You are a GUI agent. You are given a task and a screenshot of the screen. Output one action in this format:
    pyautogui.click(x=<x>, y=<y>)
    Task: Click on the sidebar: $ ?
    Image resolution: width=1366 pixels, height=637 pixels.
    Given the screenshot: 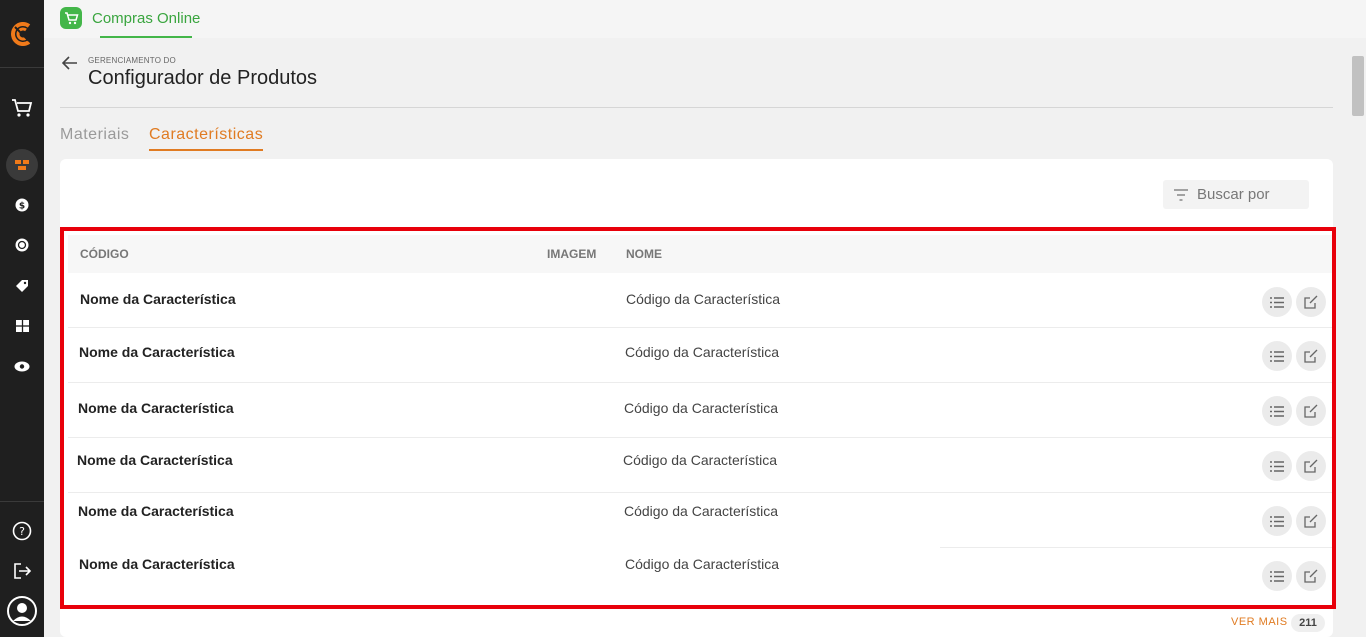 What is the action you would take?
    pyautogui.click(x=22, y=318)
    